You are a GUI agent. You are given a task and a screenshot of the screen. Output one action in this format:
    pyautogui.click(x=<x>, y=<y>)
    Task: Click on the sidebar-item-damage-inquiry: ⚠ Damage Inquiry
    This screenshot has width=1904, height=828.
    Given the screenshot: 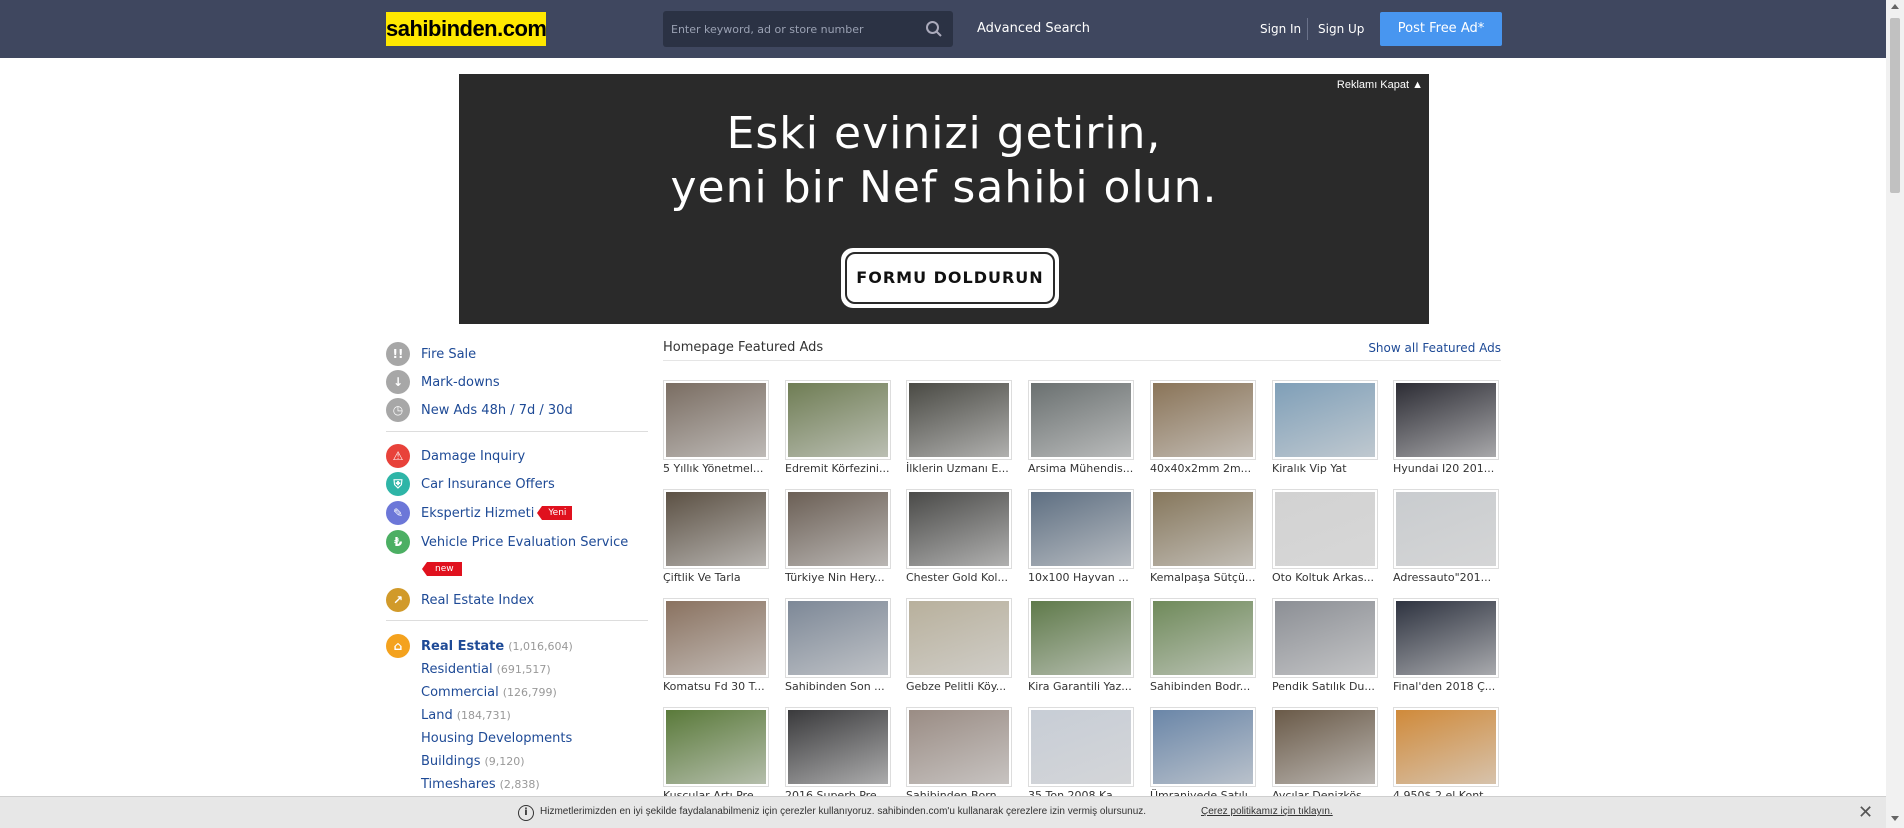 What is the action you would take?
    pyautogui.click(x=455, y=456)
    